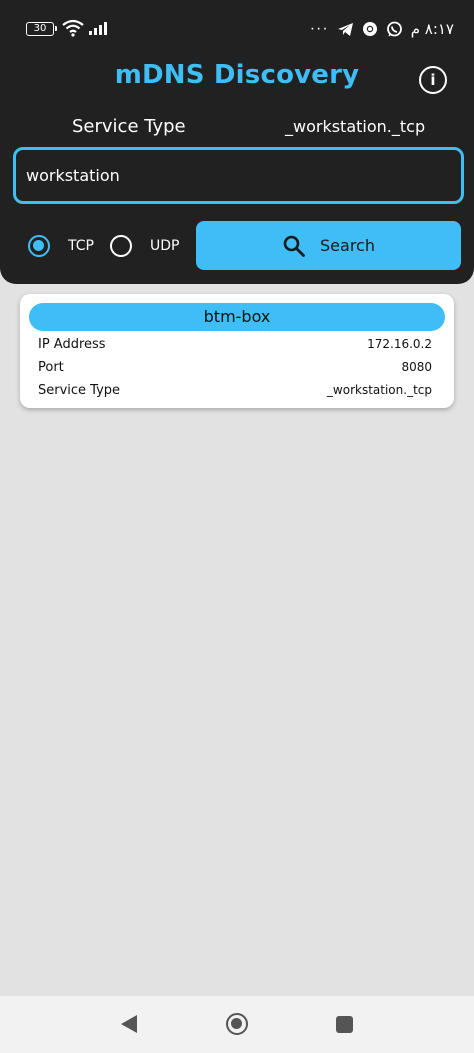 This screenshot has height=1053, width=474. I want to click on search-icon, so click(294, 246).